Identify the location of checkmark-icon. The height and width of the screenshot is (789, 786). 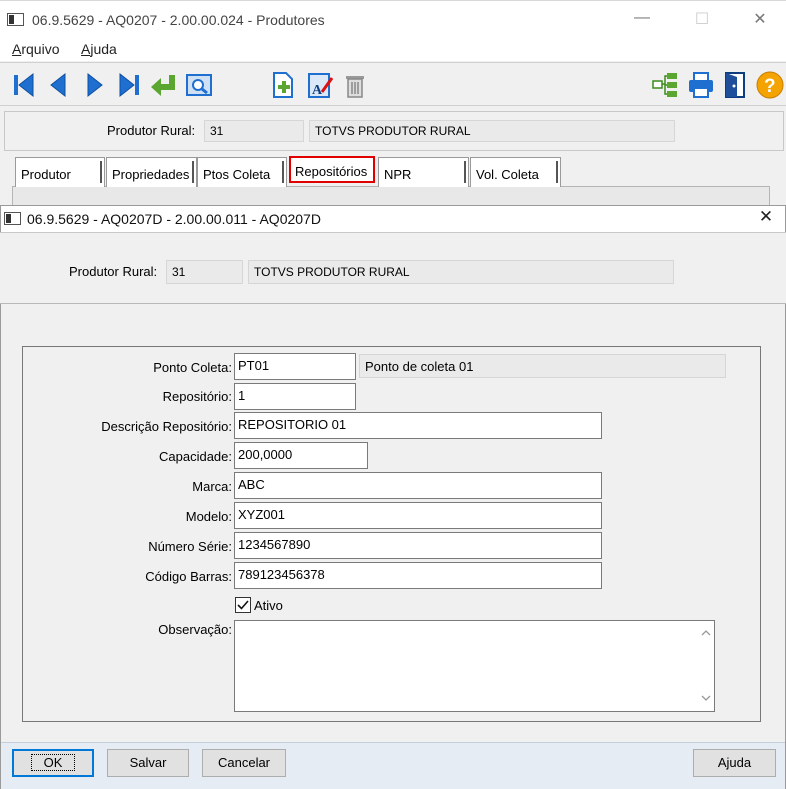
(243, 605).